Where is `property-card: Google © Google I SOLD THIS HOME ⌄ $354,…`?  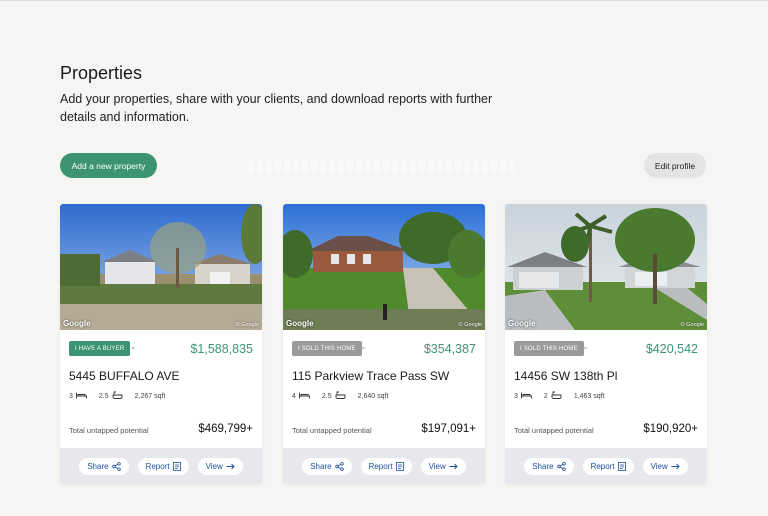 property-card: Google © Google I SOLD THIS HOME ⌄ $354,… is located at coordinates (384, 344).